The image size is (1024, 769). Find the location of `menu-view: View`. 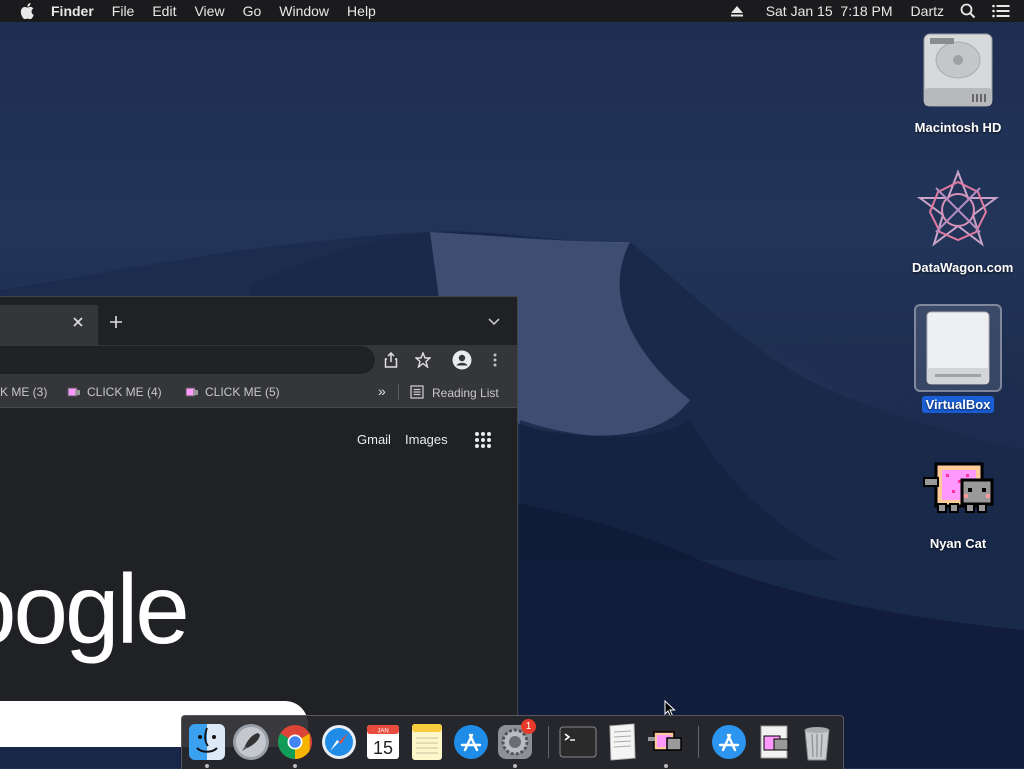

menu-view: View is located at coordinates (209, 11).